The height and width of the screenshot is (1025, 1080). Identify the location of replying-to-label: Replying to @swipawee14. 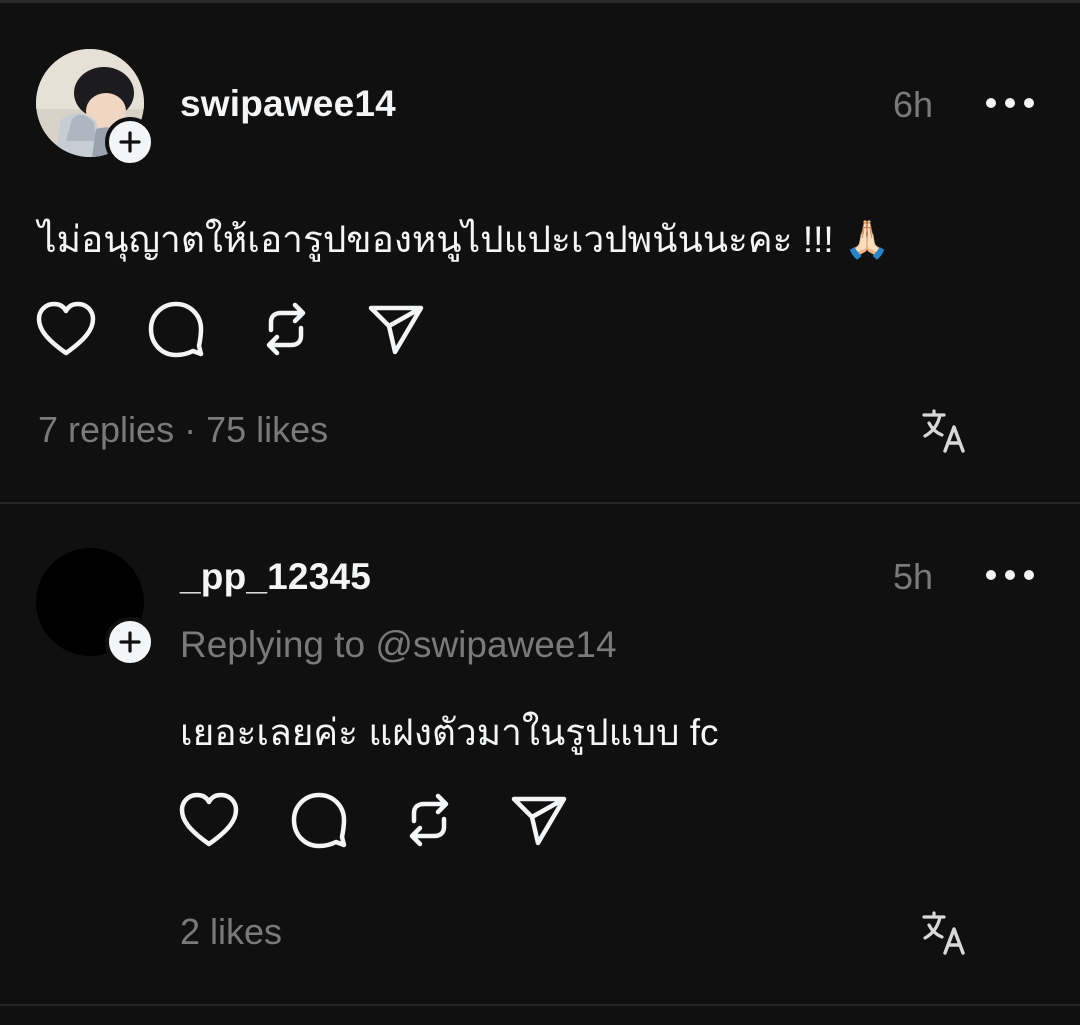
(398, 645).